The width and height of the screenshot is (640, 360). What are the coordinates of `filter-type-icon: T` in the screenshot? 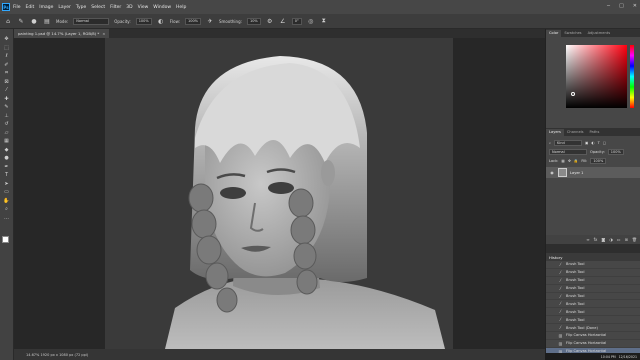 It's located at (599, 143).